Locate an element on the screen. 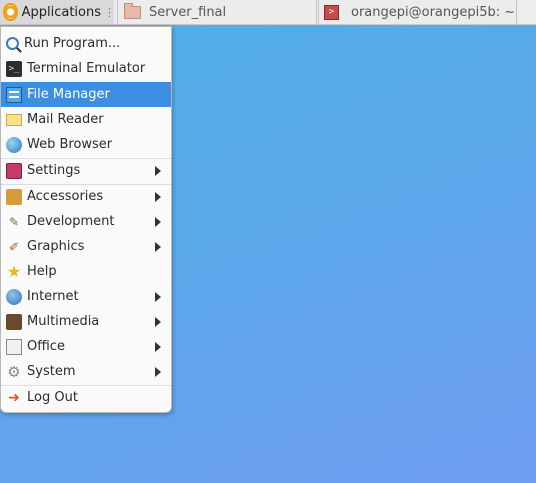 This screenshot has height=483, width=536. search-icon is located at coordinates (12, 43).